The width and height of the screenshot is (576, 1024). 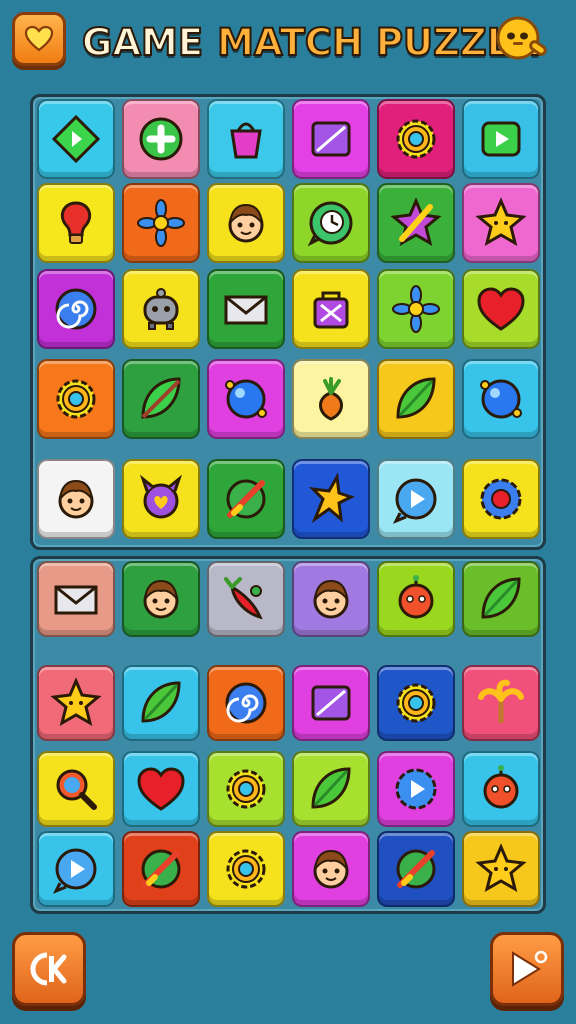 I want to click on diamond-icon, so click(x=76, y=139).